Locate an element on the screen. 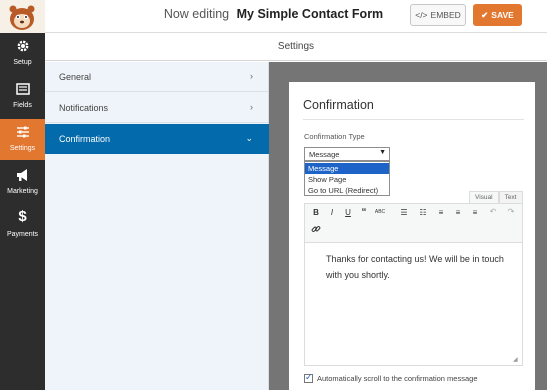  editing-prefix: Now editing is located at coordinates (196, 14).